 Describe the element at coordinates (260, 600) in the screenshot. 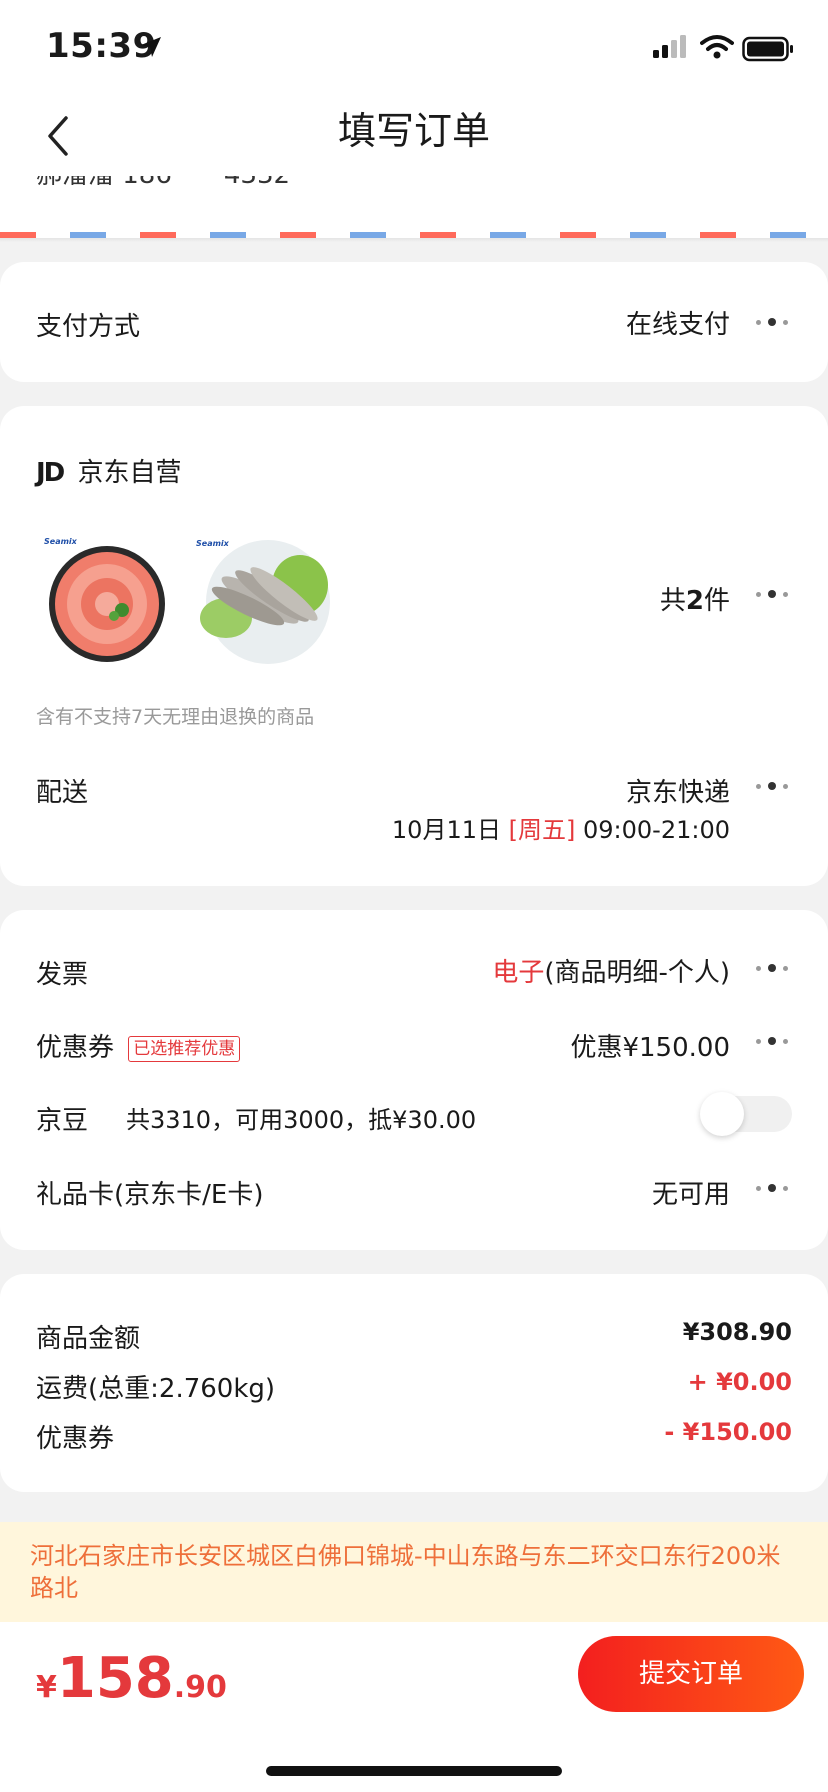

I see `product-thumbnail-raw-shrimp: Seamix` at that location.